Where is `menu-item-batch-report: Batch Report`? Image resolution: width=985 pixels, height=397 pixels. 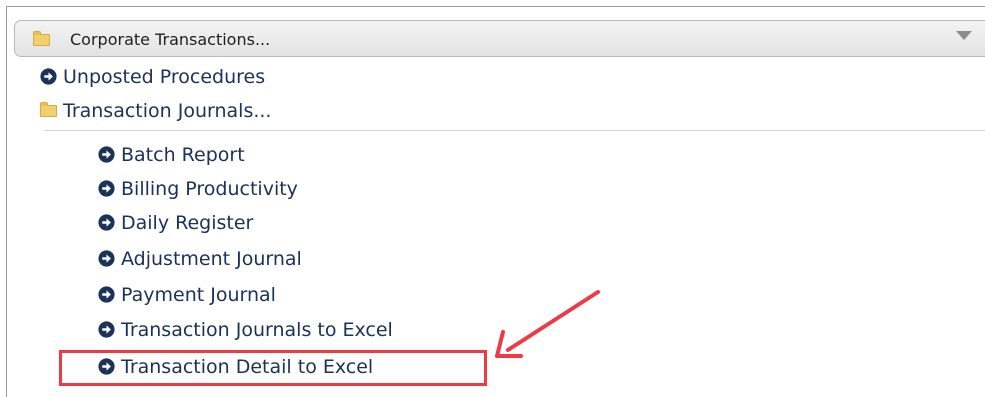 menu-item-batch-report: Batch Report is located at coordinates (171, 155).